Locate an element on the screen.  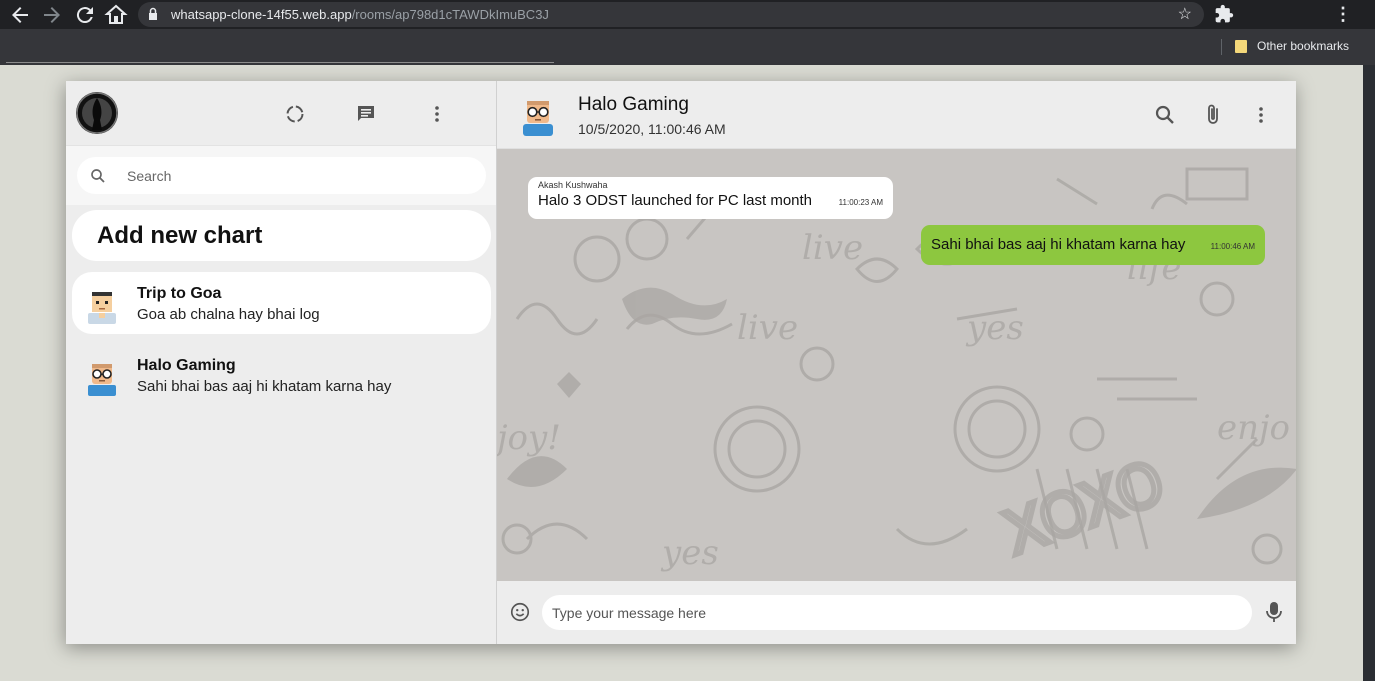
background-window-edge is located at coordinates (1369, 373).